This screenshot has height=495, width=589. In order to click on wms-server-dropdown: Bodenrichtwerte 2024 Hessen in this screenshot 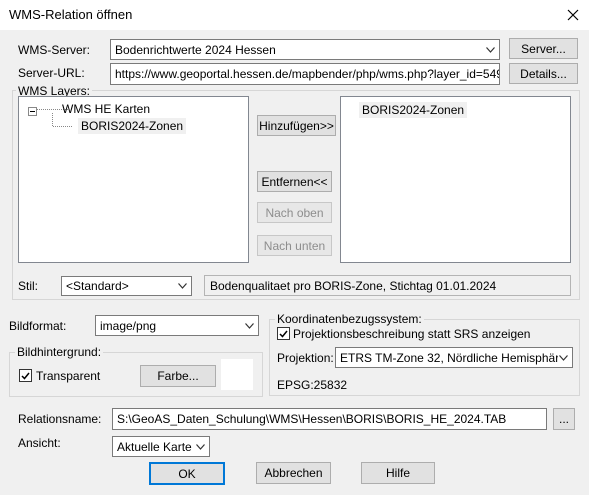, I will do `click(305, 49)`.